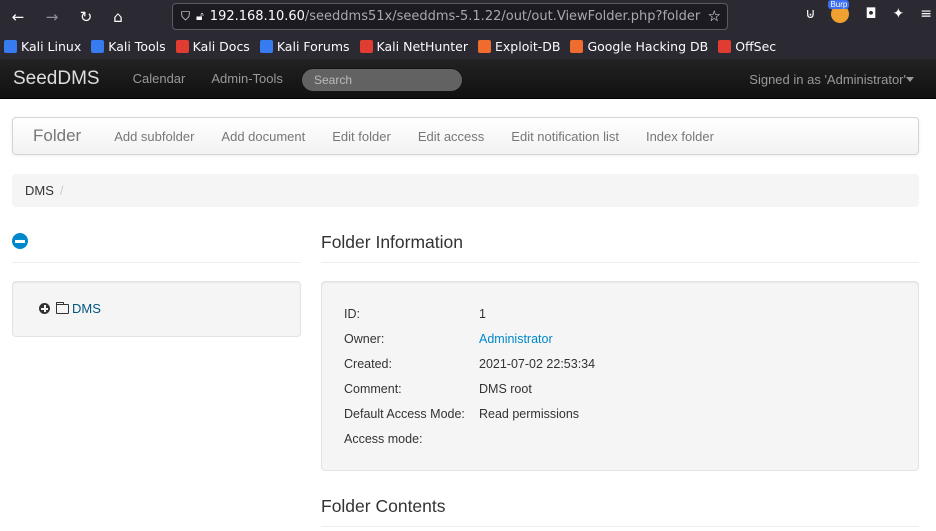 The image size is (936, 531). What do you see at coordinates (383, 438) in the screenshot?
I see `info-label: Access mode:` at bounding box center [383, 438].